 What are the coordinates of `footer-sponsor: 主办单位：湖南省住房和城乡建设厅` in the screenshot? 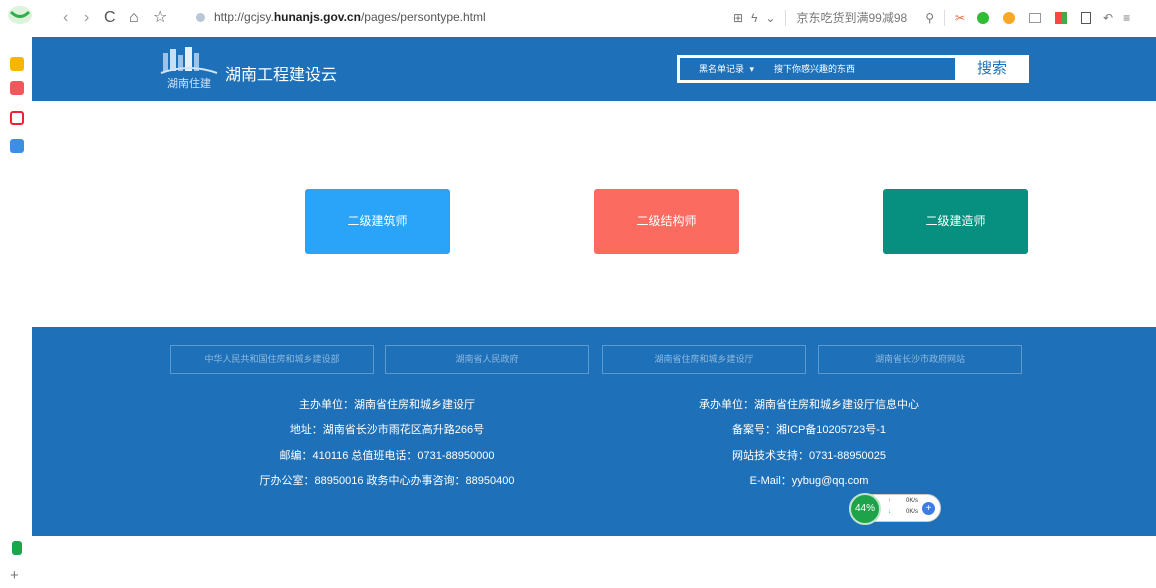 It's located at (387, 405).